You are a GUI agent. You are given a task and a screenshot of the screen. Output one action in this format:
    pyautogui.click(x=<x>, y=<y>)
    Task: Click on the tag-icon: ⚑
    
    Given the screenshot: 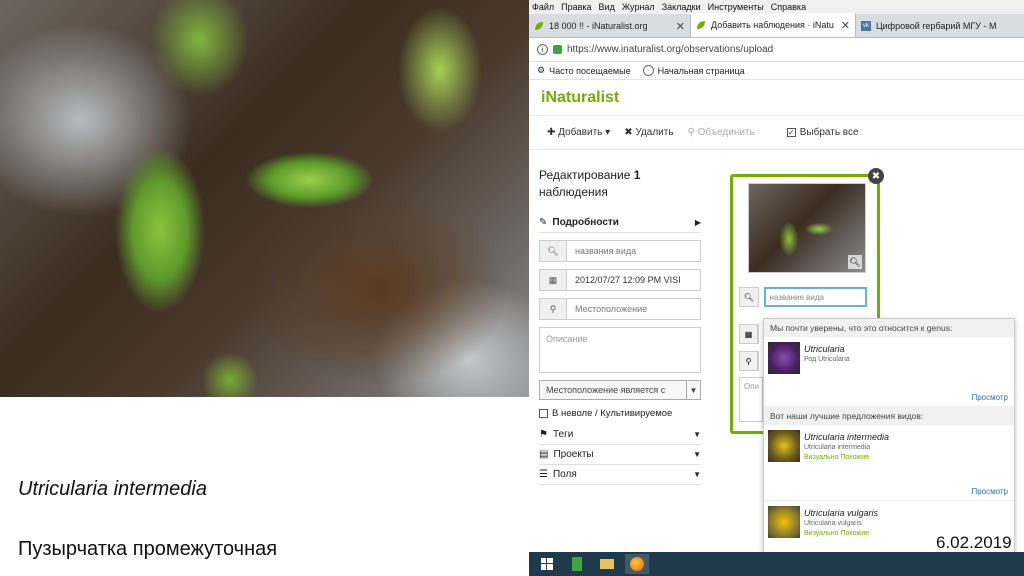 What is the action you would take?
    pyautogui.click(x=543, y=434)
    